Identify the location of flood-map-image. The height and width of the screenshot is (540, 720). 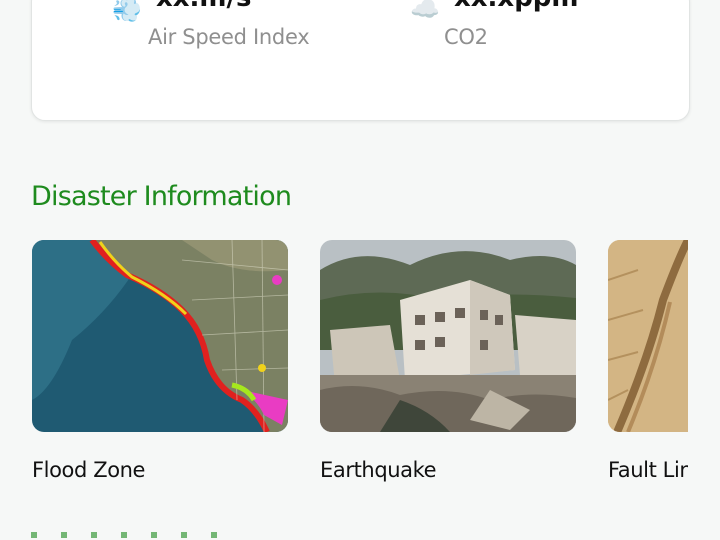
(160, 336).